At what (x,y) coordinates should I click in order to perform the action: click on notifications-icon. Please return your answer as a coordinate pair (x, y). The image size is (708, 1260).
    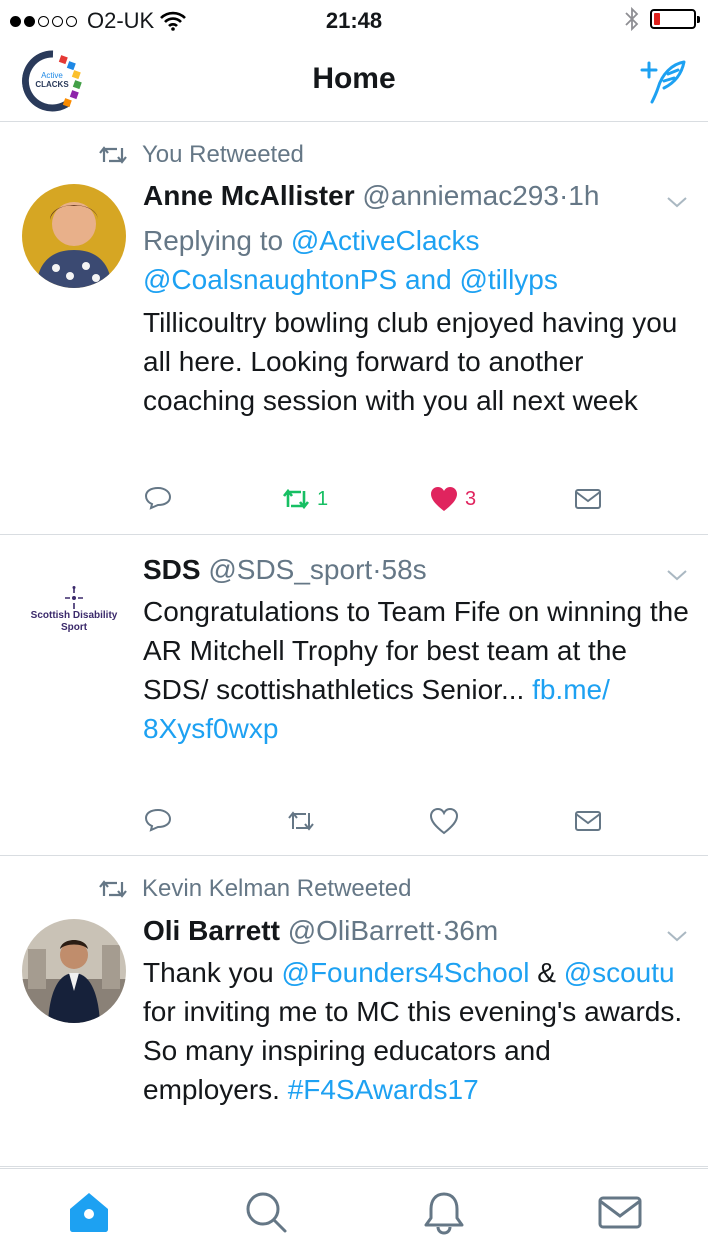
    Looking at the image, I should click on (444, 1212).